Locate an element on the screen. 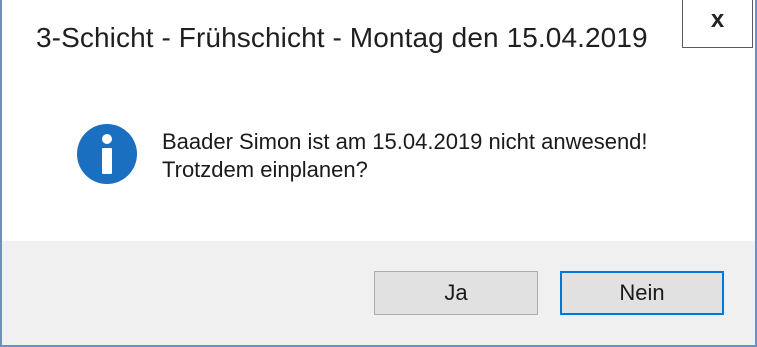 Image resolution: width=757 pixels, height=347 pixels. message-line-2: Trotzdem einplanen? is located at coordinates (265, 169).